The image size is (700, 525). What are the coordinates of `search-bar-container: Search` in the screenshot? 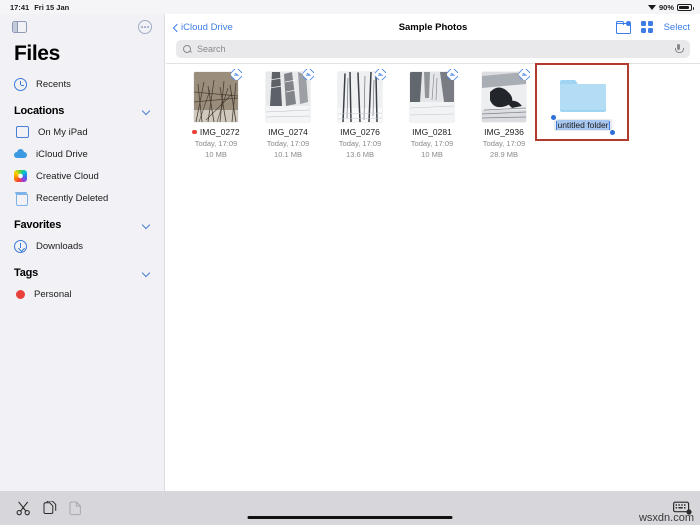 It's located at (433, 51).